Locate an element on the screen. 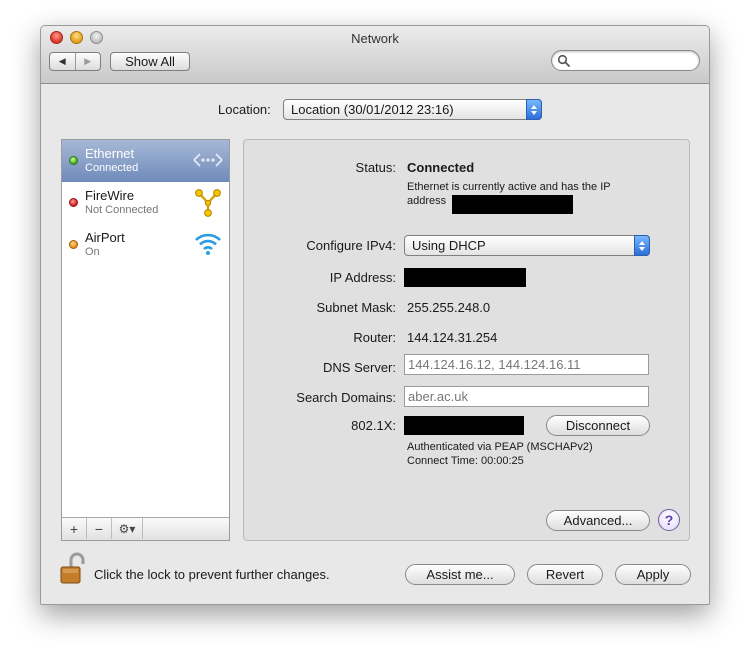 The image size is (748, 659). status-label: Status: is located at coordinates (375, 167).